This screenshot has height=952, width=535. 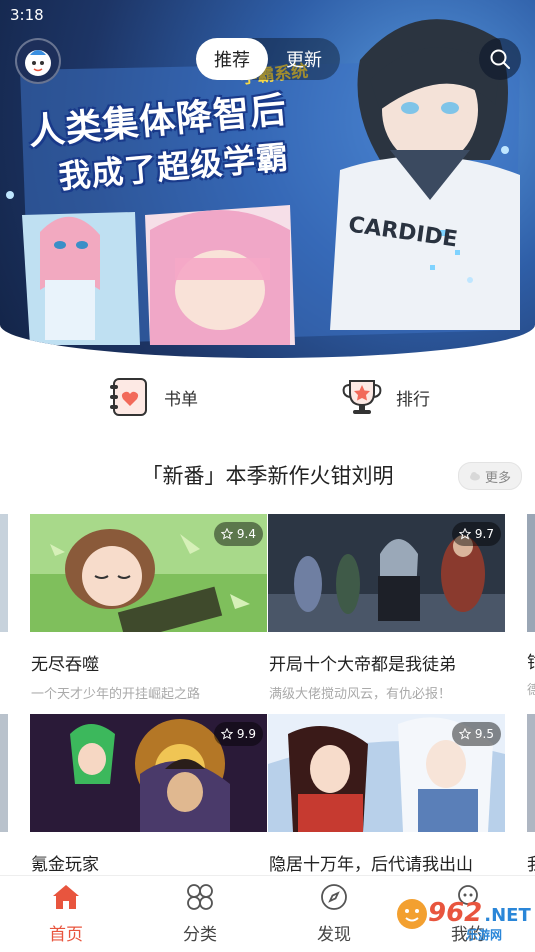 What do you see at coordinates (304, 59) in the screenshot?
I see `tab-updates: 更新` at bounding box center [304, 59].